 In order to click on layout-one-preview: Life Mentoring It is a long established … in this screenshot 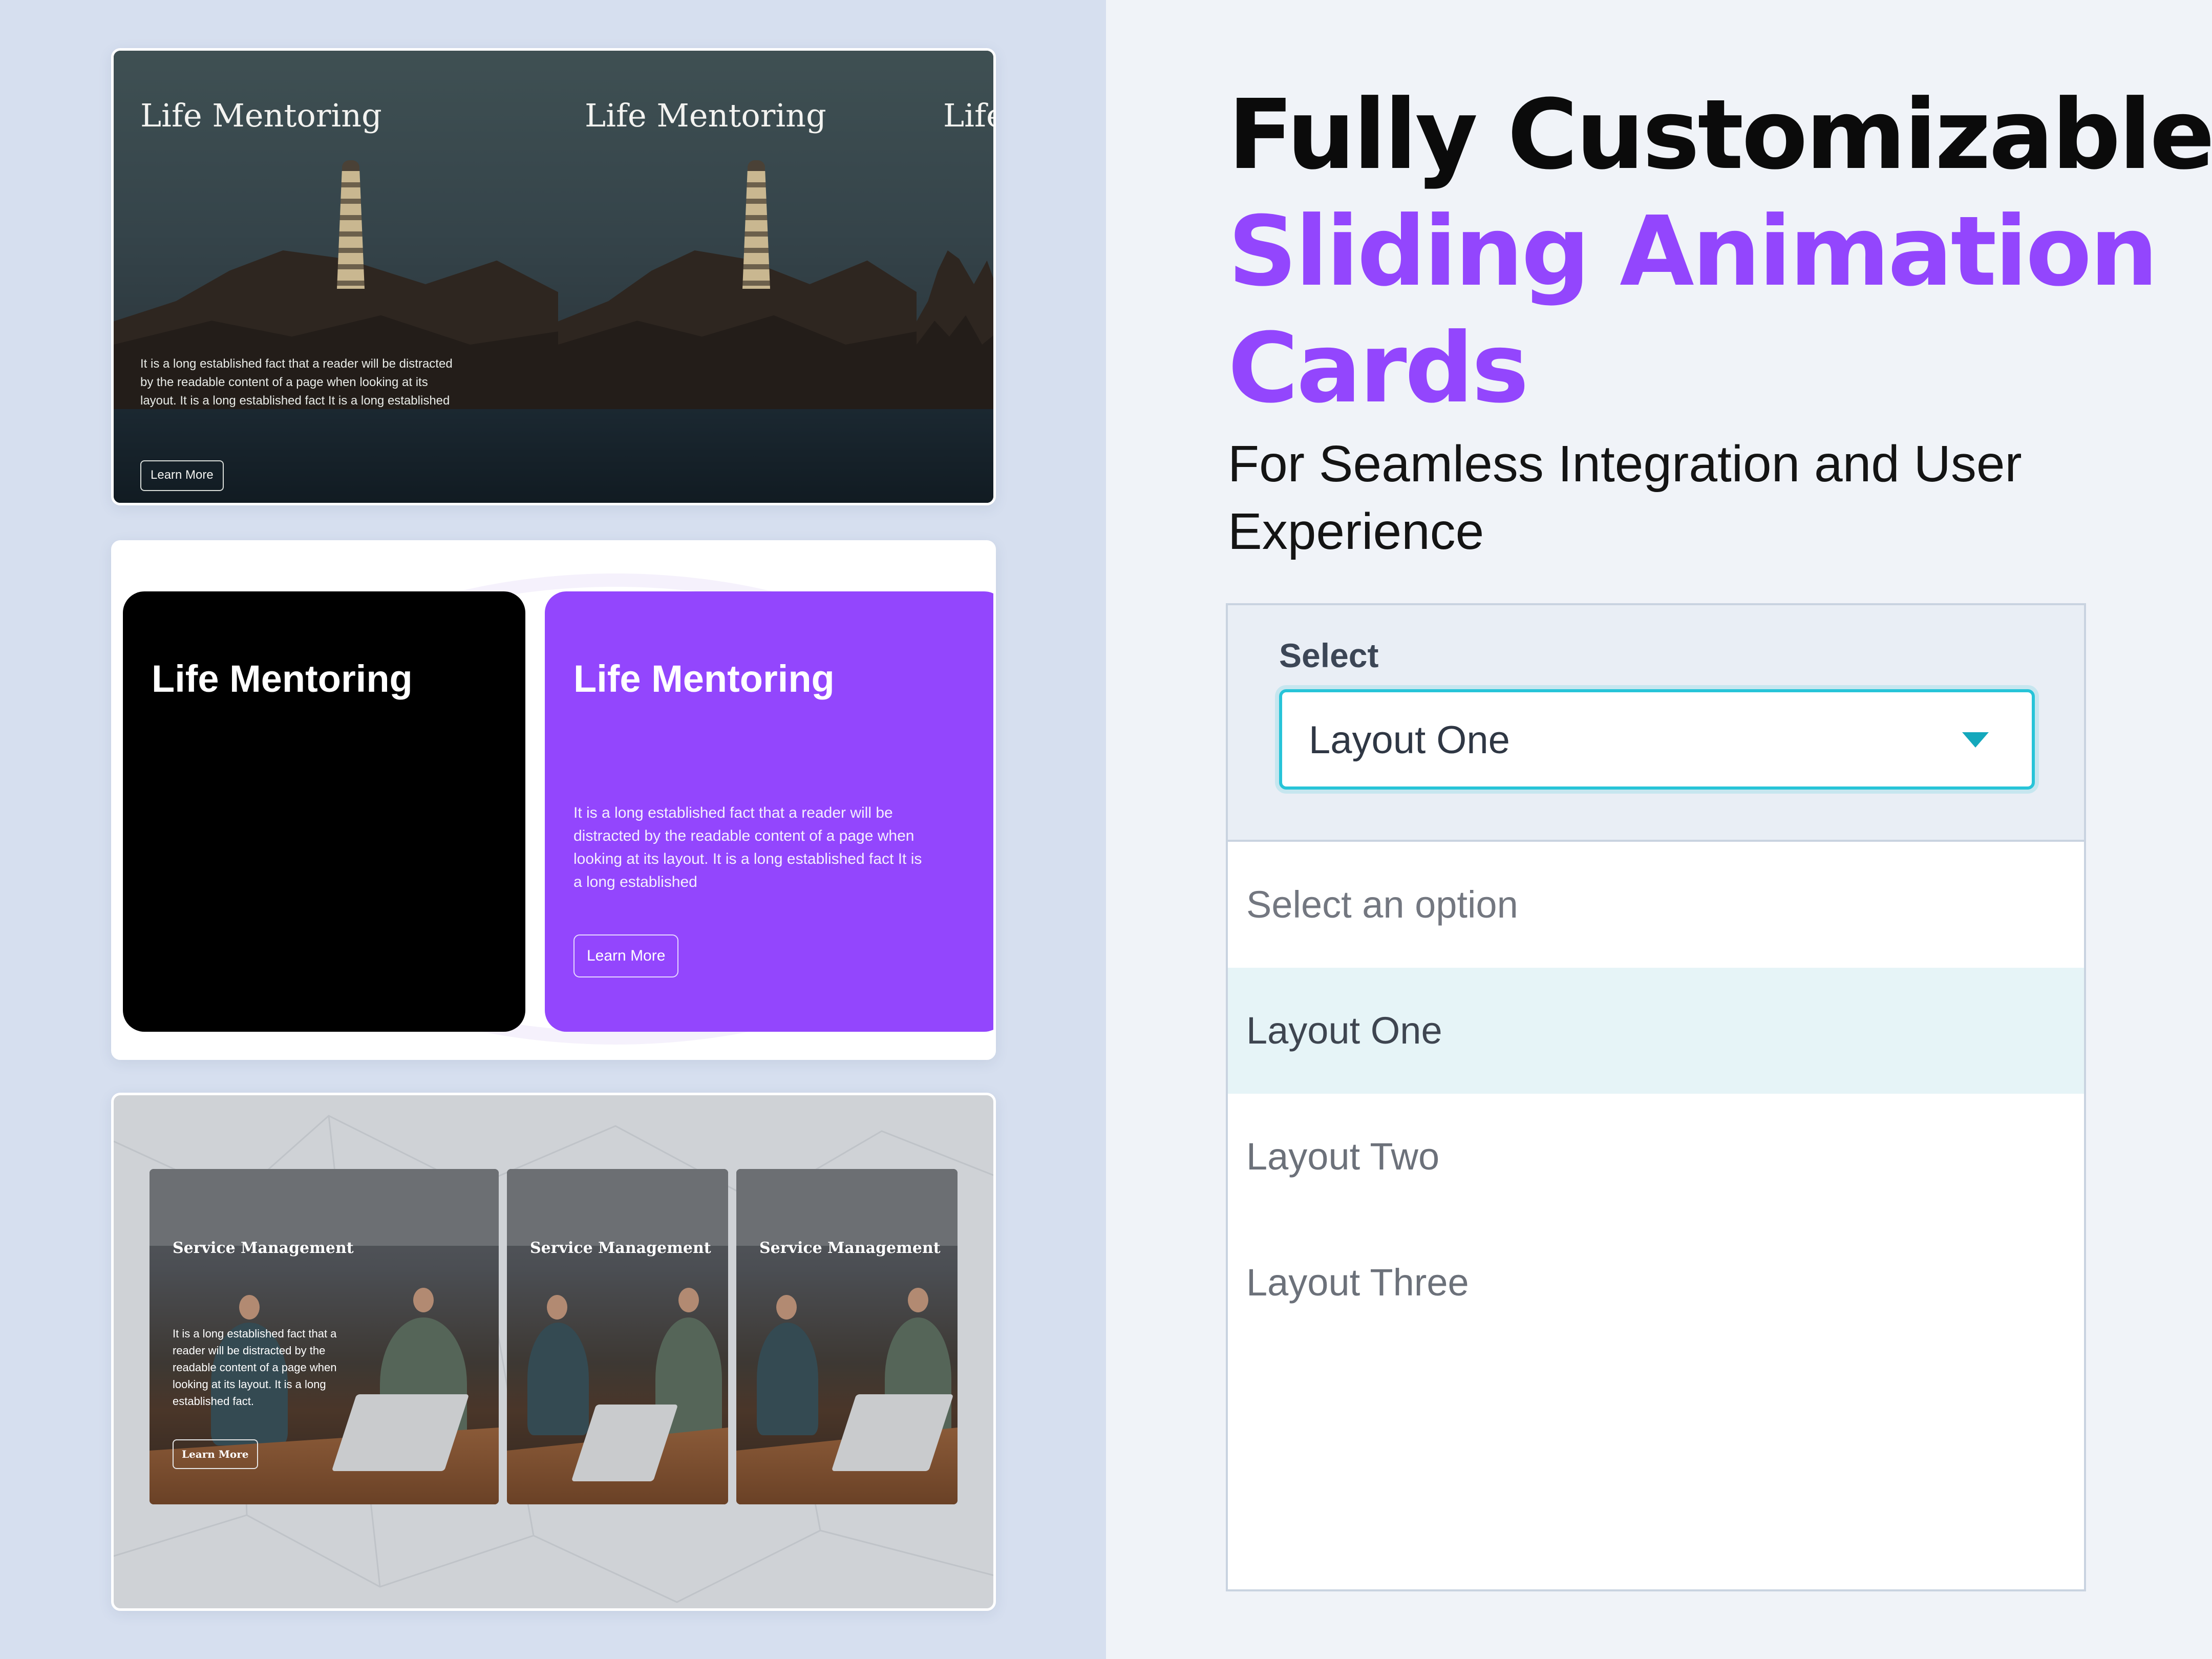, I will do `click(553, 276)`.